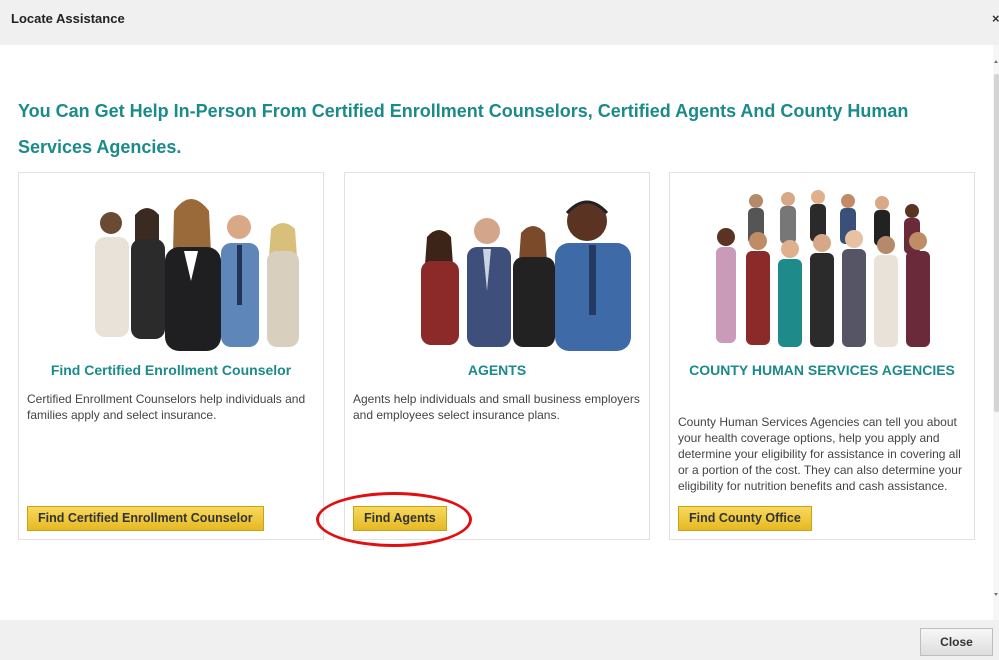 Image resolution: width=999 pixels, height=660 pixels. What do you see at coordinates (822, 370) in the screenshot?
I see `card-title: COUNTY HUMAN SERVICES AGENCIES` at bounding box center [822, 370].